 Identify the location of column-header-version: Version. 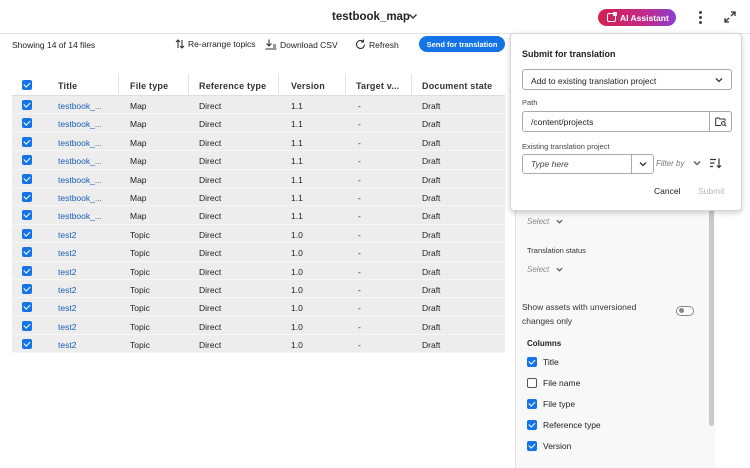
(308, 86).